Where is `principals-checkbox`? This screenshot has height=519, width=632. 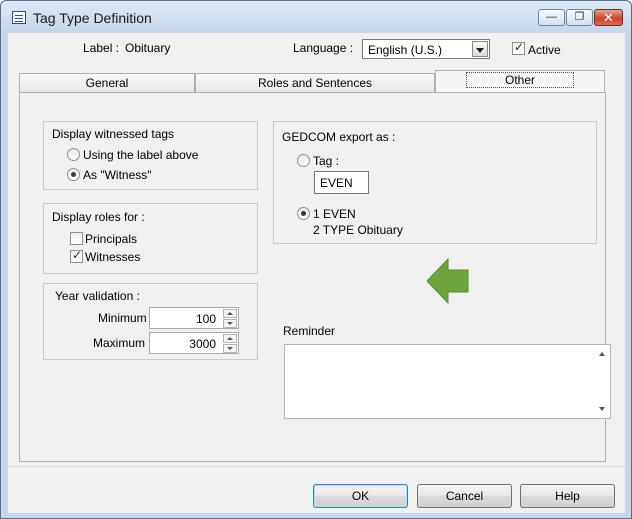 principals-checkbox is located at coordinates (76, 238).